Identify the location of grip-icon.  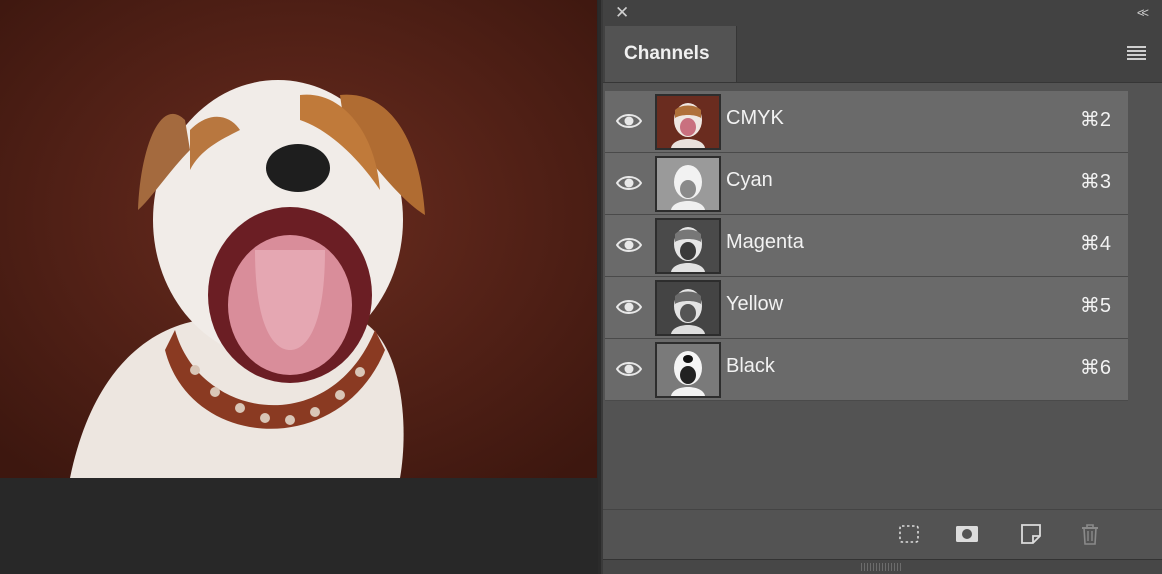
(881, 567).